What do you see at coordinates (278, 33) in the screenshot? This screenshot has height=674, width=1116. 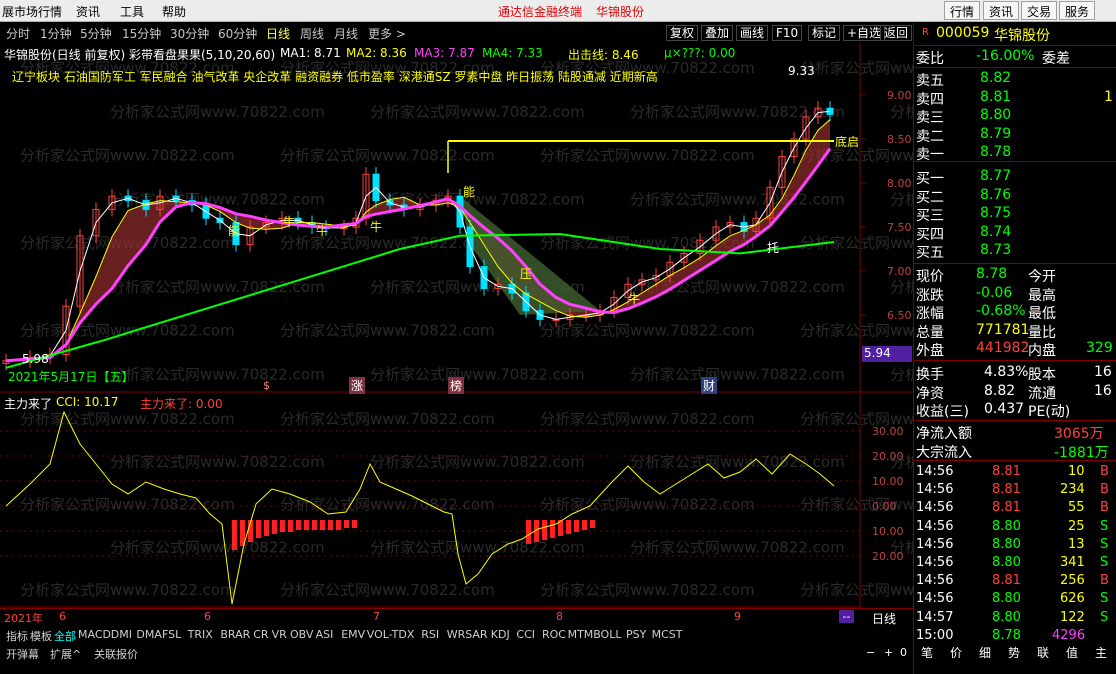 I see `tf-daily: 日线` at bounding box center [278, 33].